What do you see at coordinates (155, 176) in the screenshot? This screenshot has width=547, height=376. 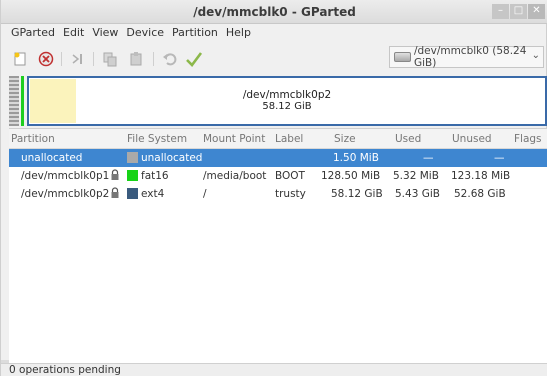 I see `cell-filesystem: fat16` at bounding box center [155, 176].